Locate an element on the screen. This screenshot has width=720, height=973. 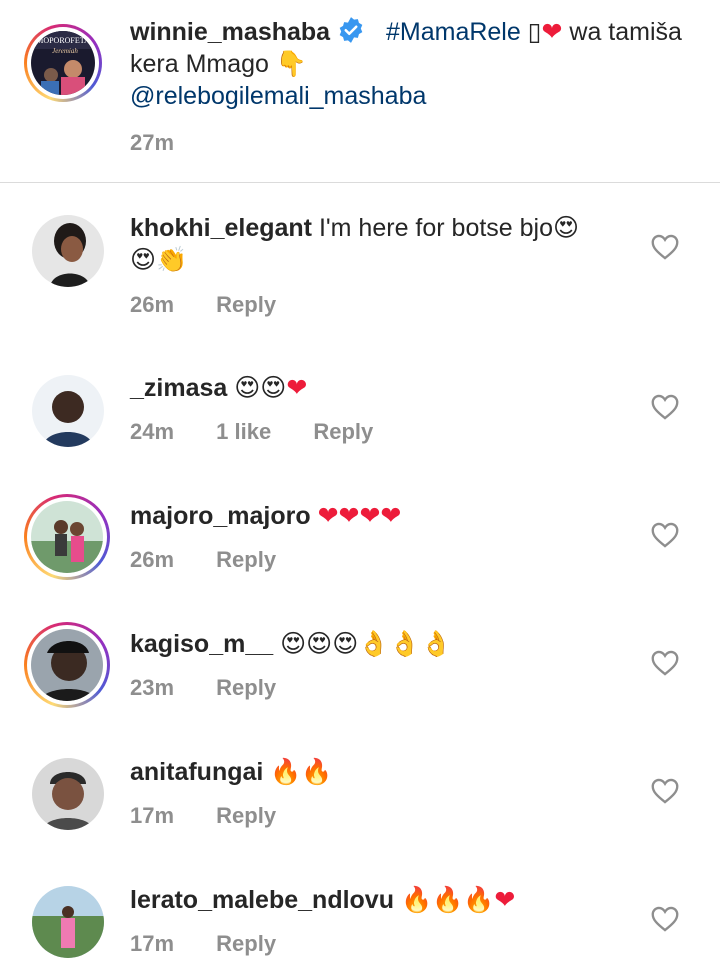
caption-author-avatar: MOPOROFETA Jeremiah is located at coordinates (63, 63).